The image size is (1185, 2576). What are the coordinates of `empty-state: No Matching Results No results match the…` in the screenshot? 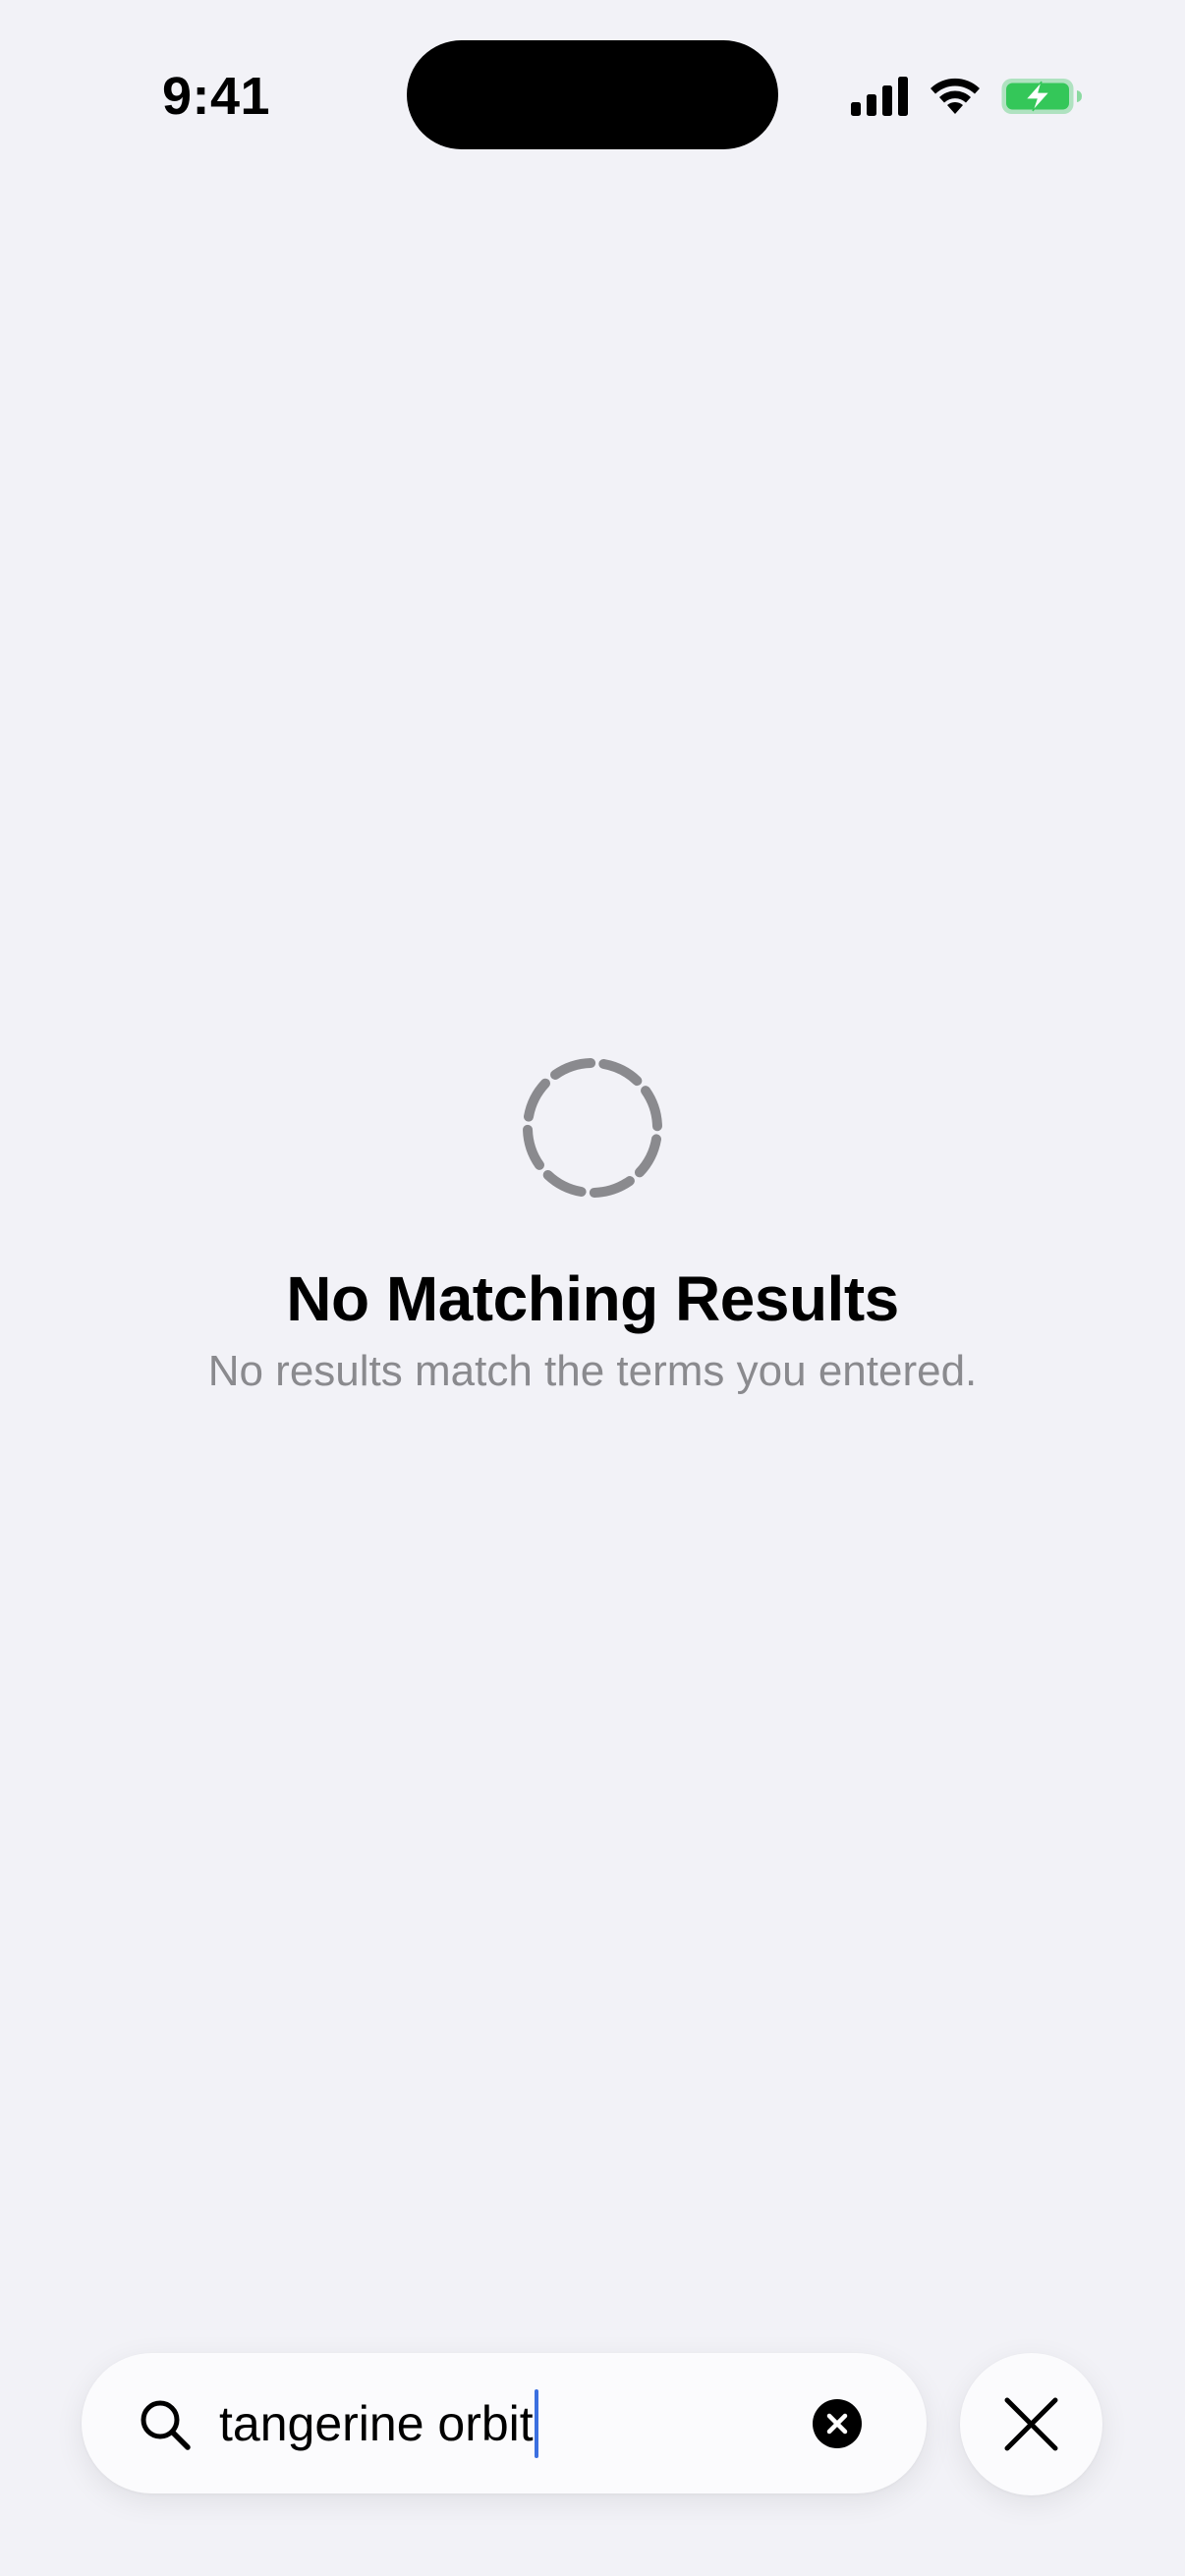 It's located at (592, 1228).